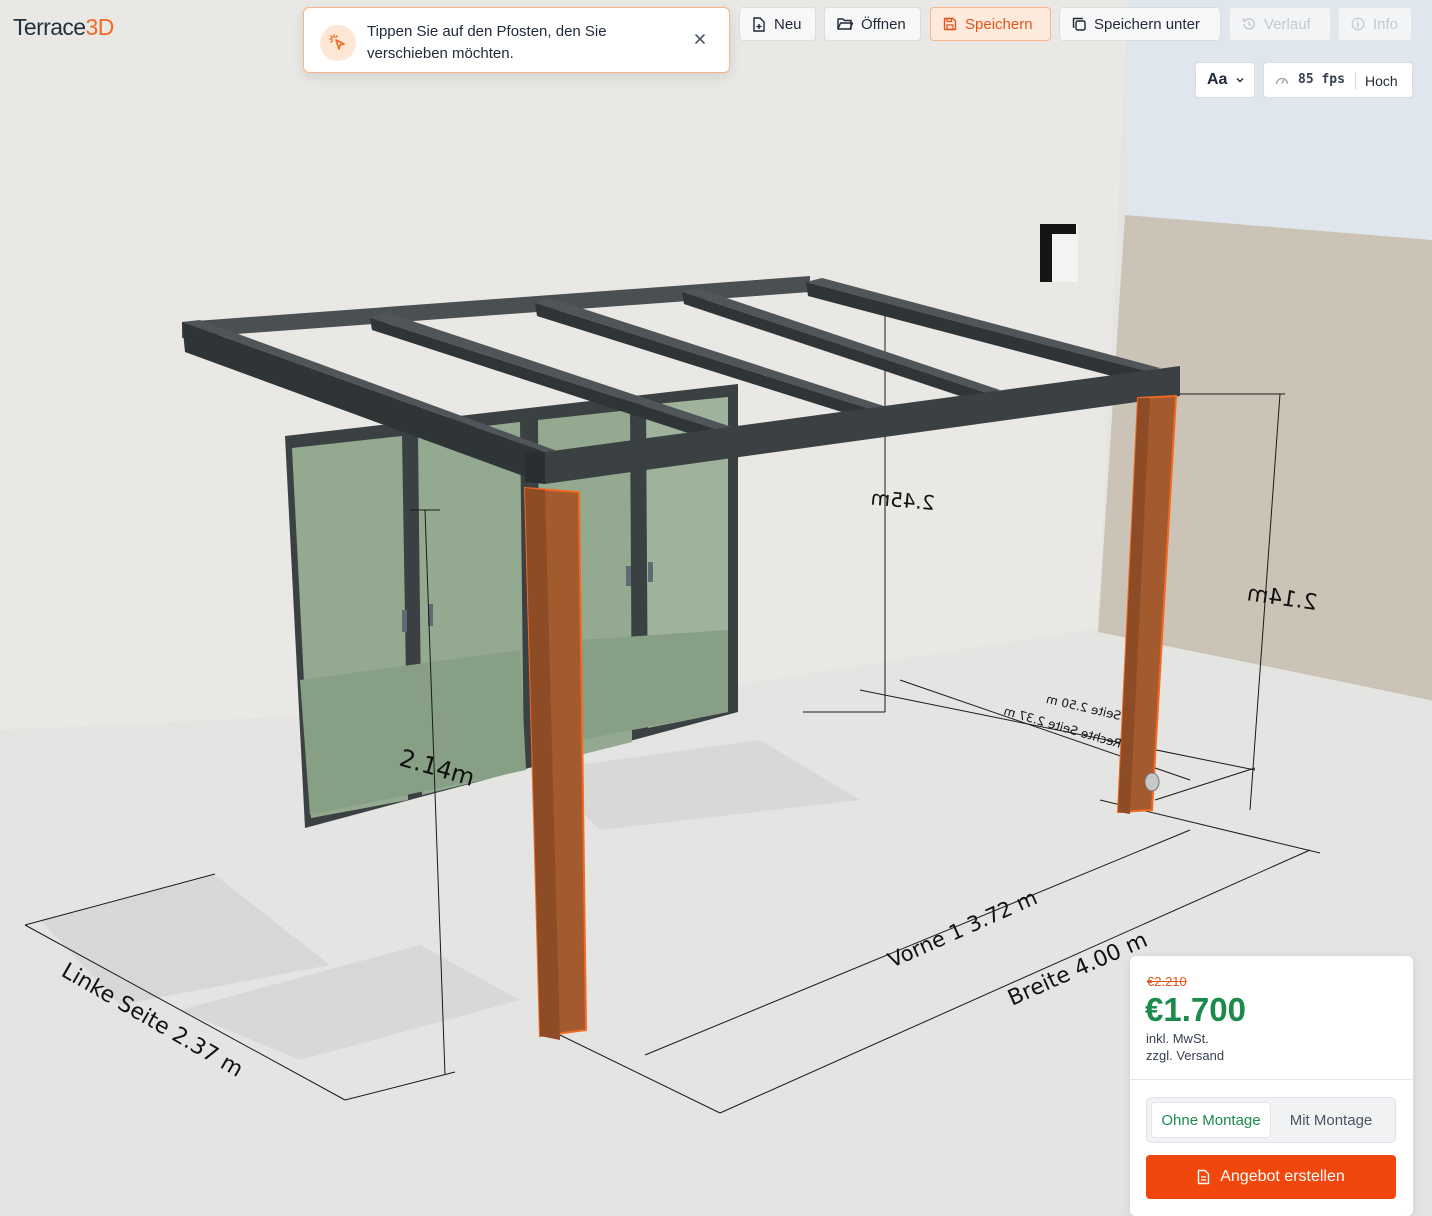  What do you see at coordinates (49, 27) in the screenshot?
I see `logo-text: Terrace` at bounding box center [49, 27].